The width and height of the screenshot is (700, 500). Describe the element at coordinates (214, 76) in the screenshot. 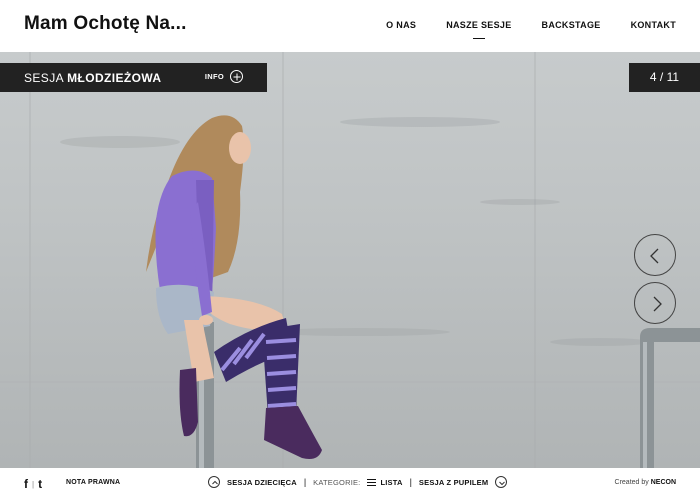

I see `info-label: INFO` at that location.